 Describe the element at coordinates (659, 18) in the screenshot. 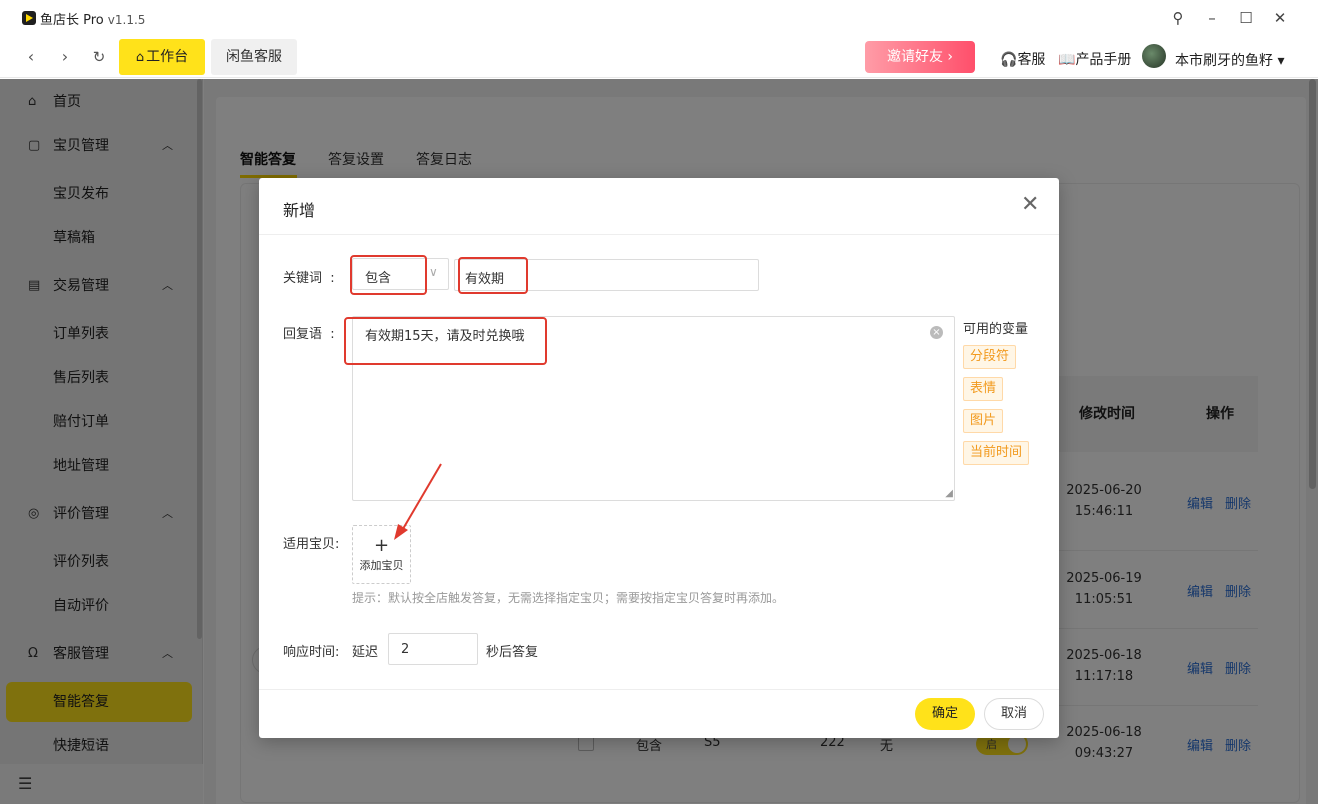

I see `title-bar: 鱼店长 Pro v1.1.5 ⚲ – ☐ ✕` at that location.